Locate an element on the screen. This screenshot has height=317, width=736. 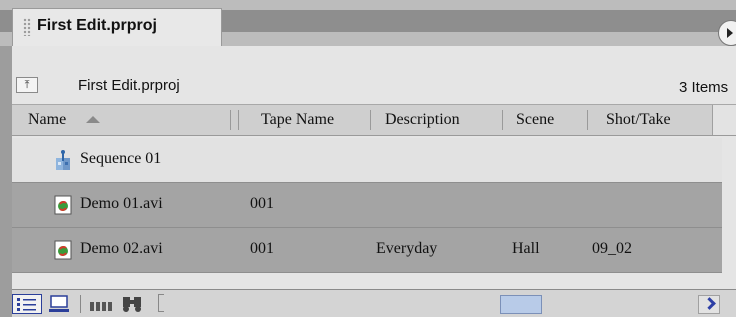
row-divider is located at coordinates (367, 272).